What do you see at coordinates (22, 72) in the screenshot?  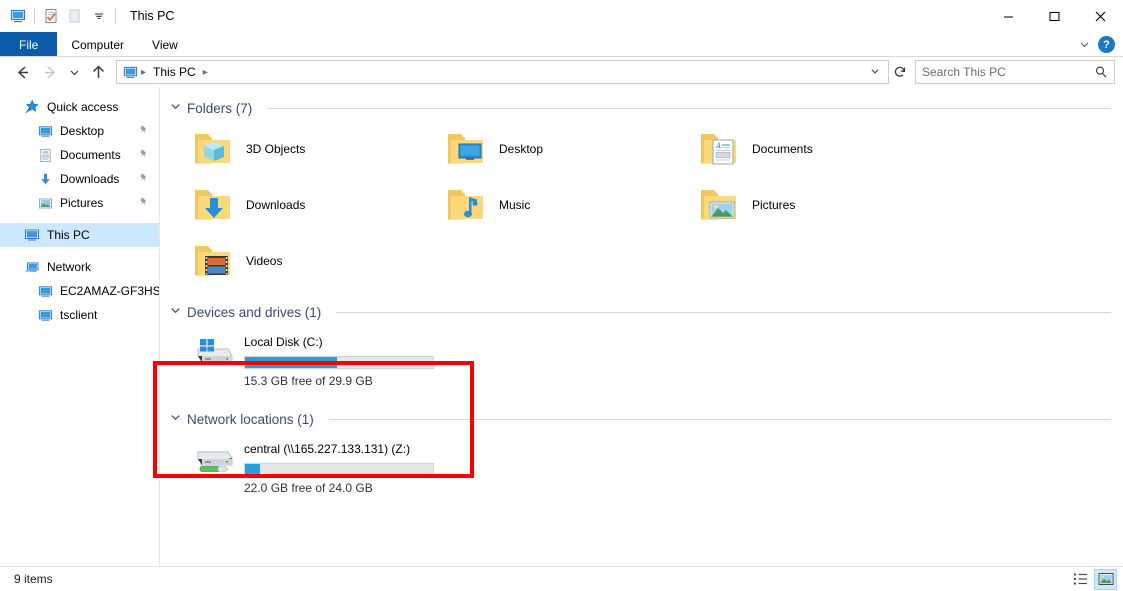 I see `back-button` at bounding box center [22, 72].